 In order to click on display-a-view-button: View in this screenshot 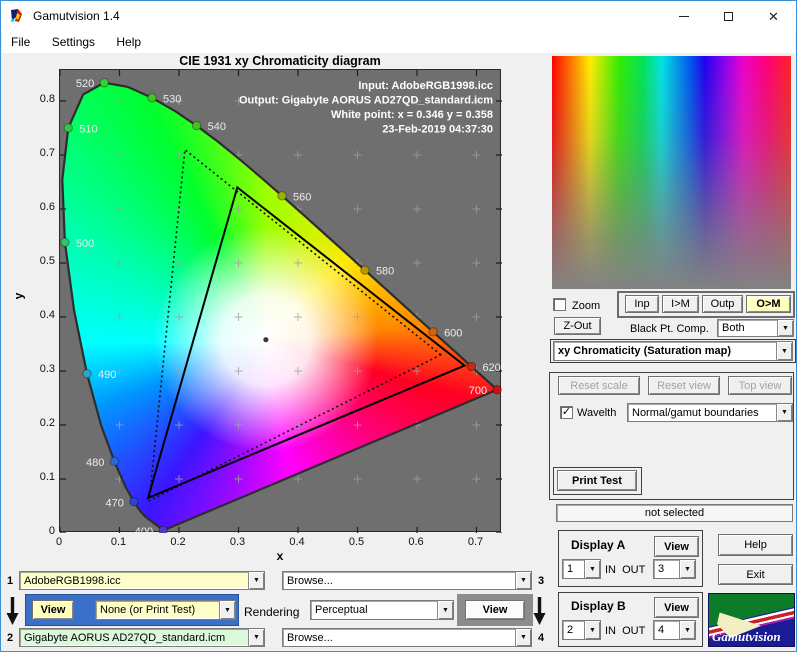, I will do `click(676, 546)`.